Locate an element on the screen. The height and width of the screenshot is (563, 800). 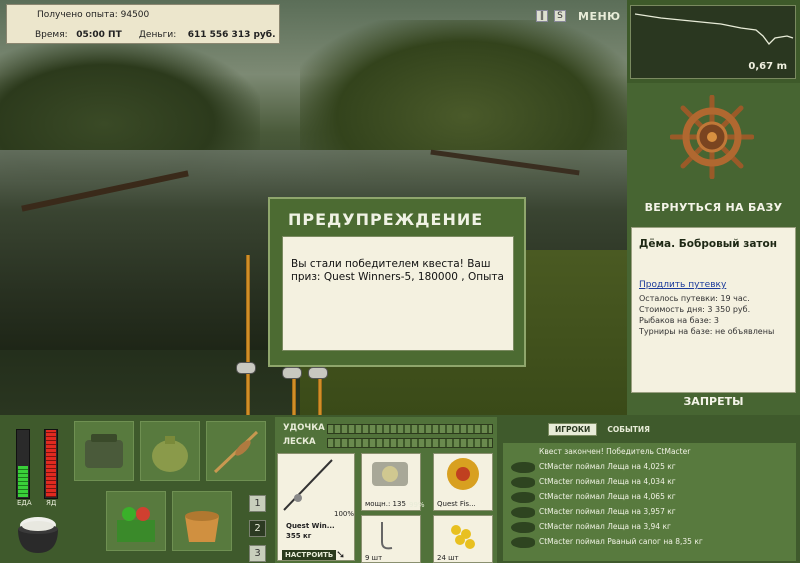
return-to-base-button: ВЕРНУТЬСЯ НА БАЗУ is located at coordinates (713, 207).